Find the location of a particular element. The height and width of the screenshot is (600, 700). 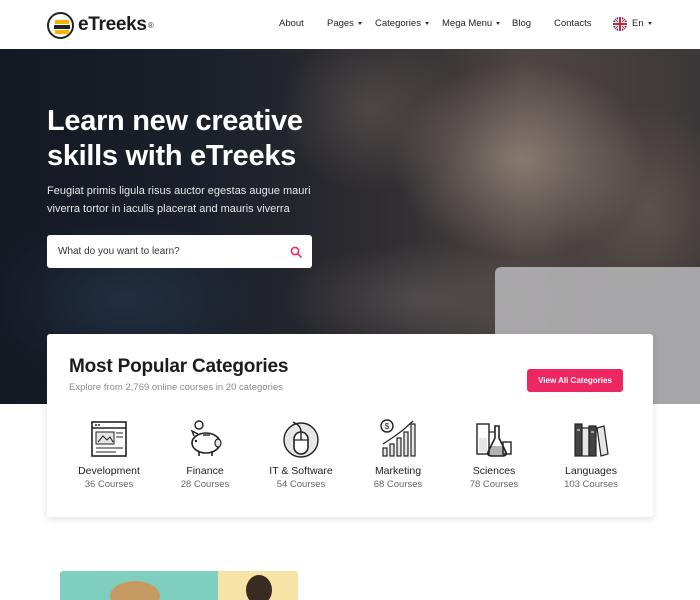

category-count: 28 Courses is located at coordinates (205, 484).